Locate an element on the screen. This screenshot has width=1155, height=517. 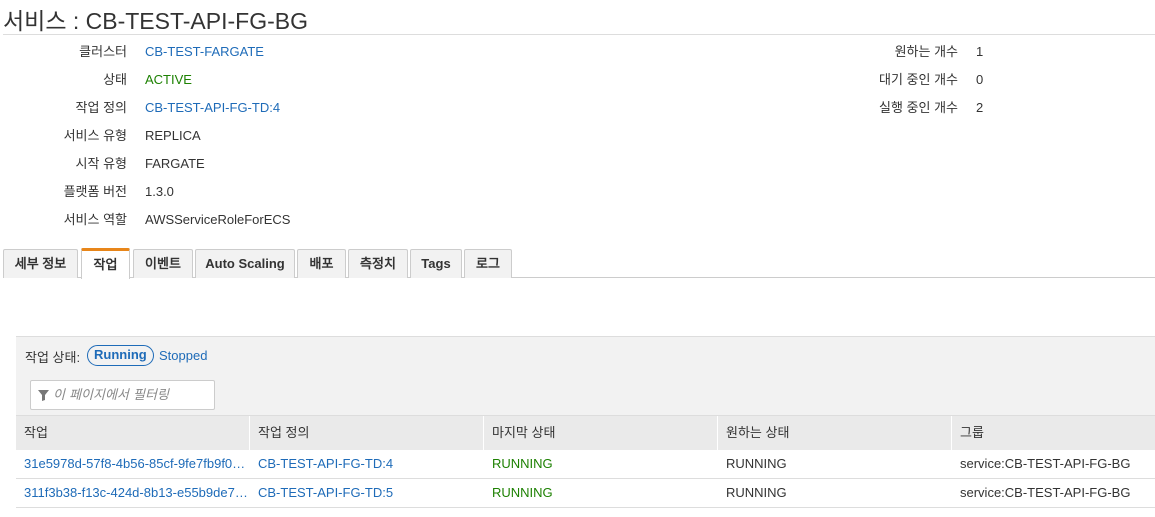
tab-details: 세부 정보 is located at coordinates (40, 263).